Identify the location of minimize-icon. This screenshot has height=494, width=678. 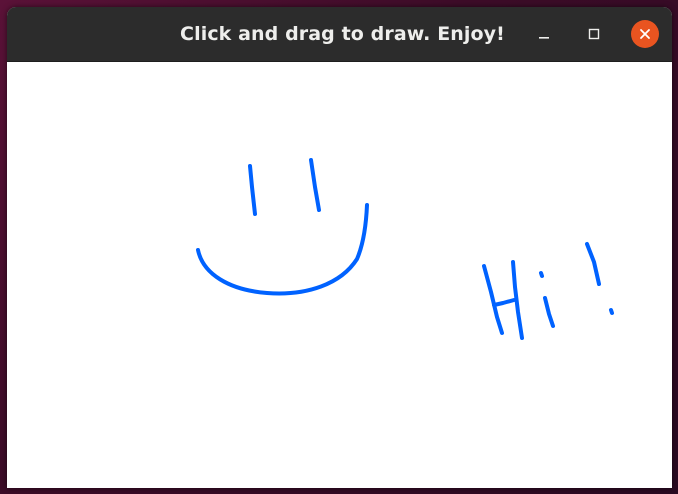
(544, 38).